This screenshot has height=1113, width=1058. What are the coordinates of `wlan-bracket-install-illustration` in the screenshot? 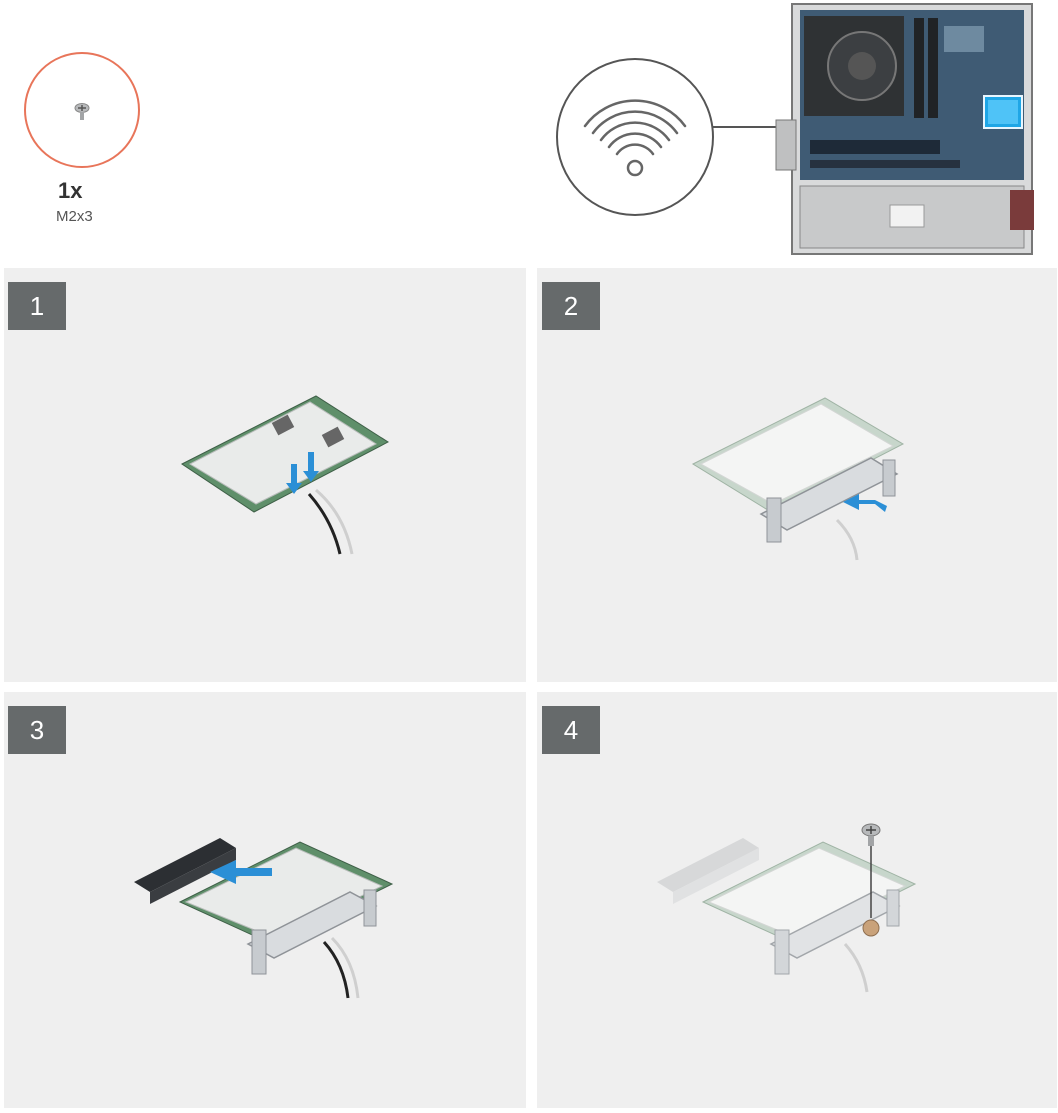 It's located at (798, 479).